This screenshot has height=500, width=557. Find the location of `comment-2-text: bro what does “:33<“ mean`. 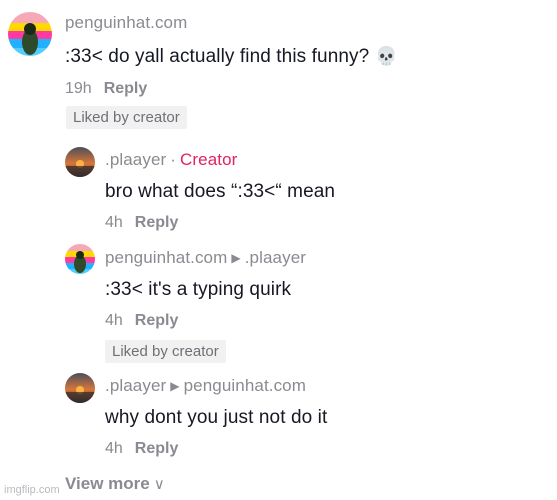

comment-2-text: bro what does “:33<“ mean is located at coordinates (220, 192).